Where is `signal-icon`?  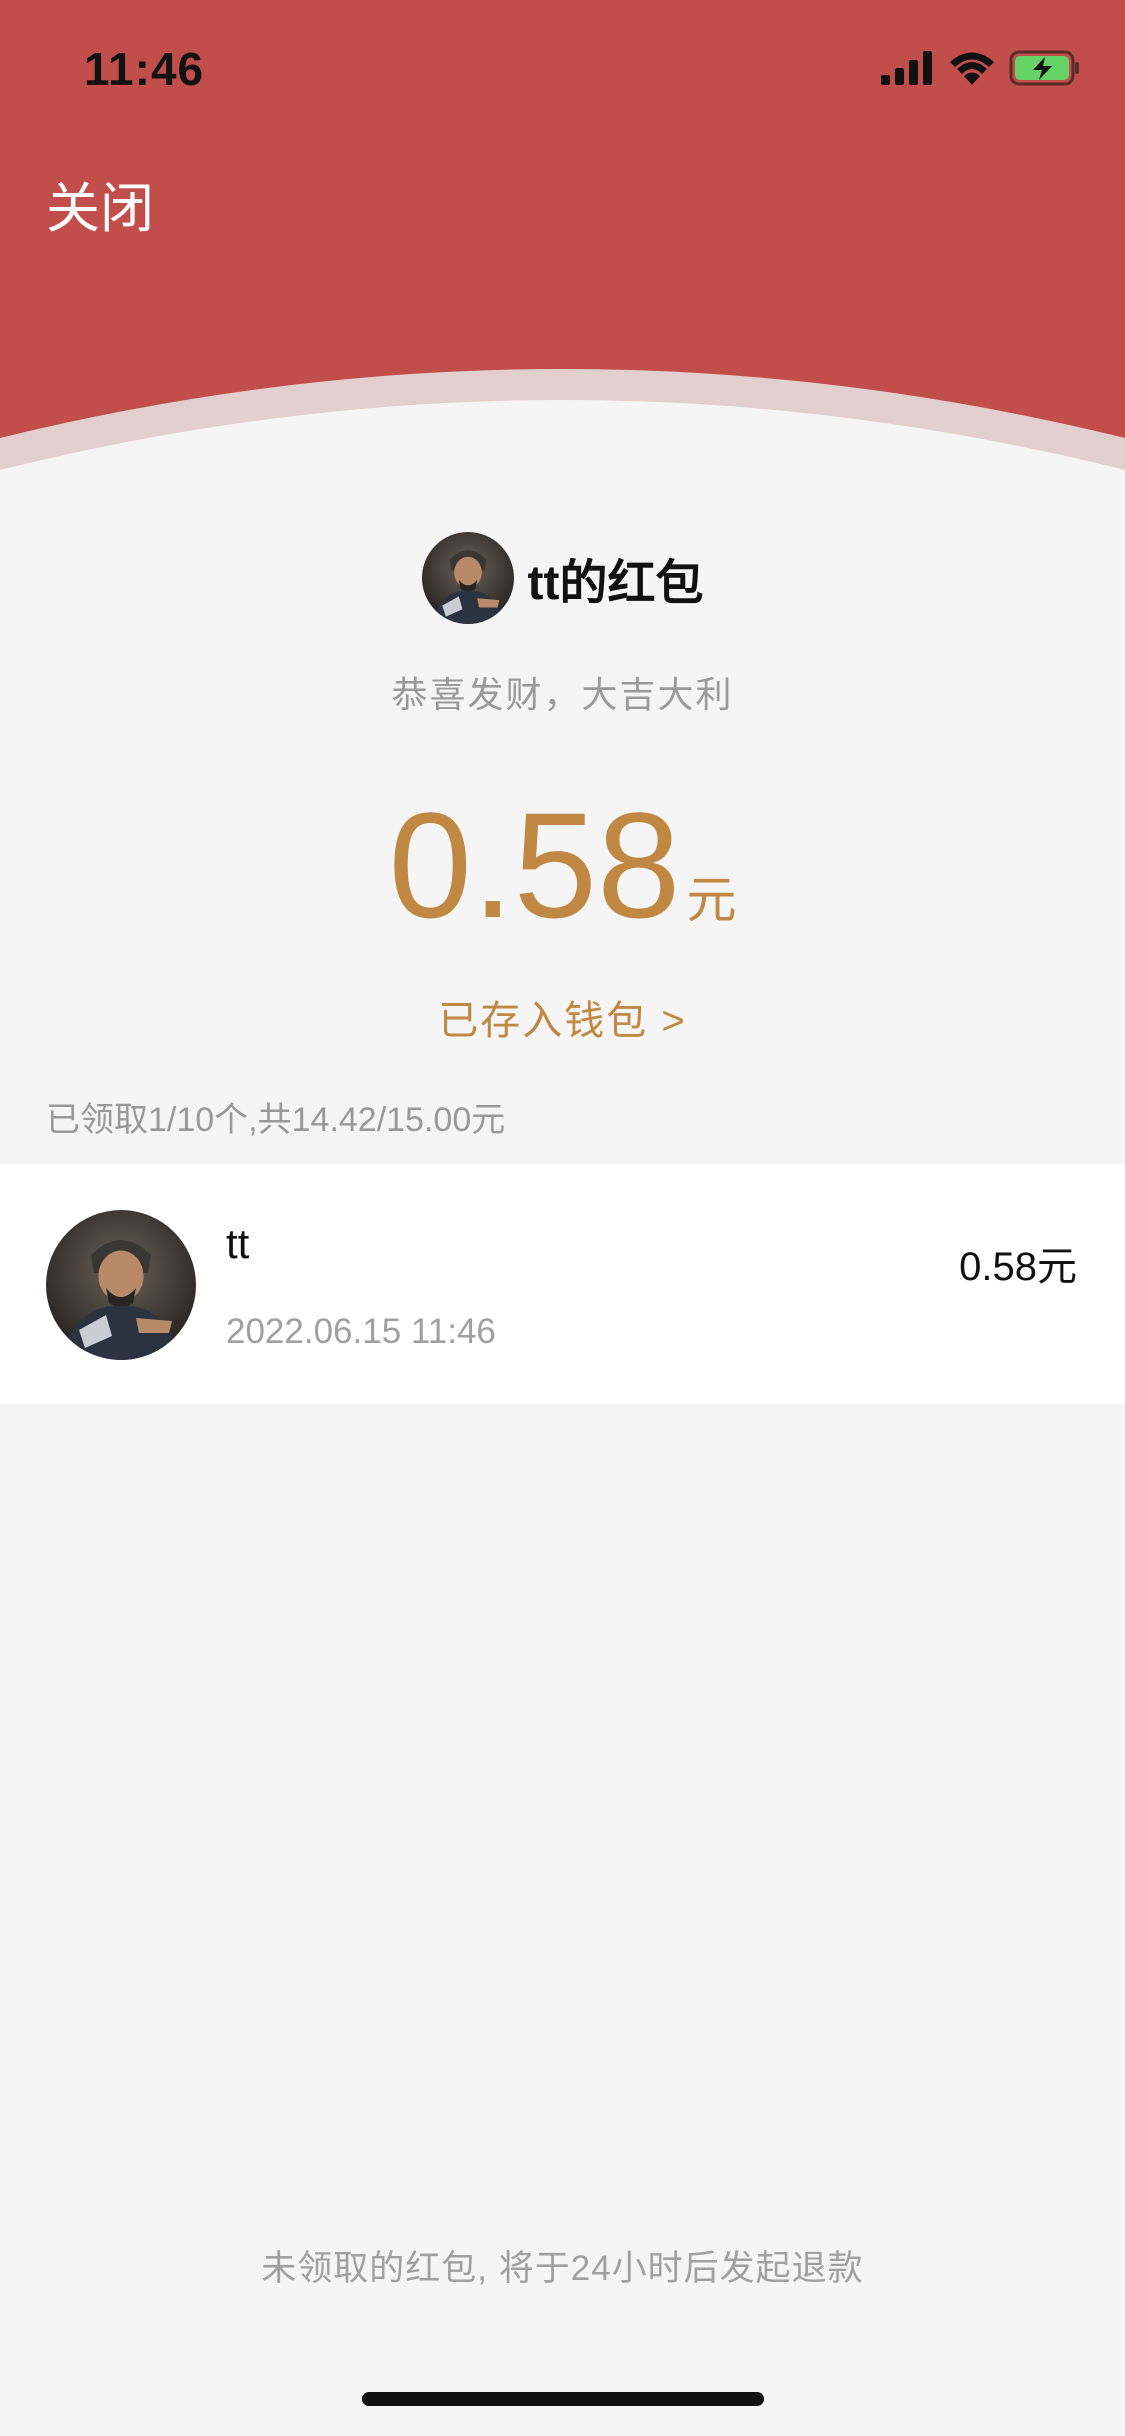 signal-icon is located at coordinates (906, 68).